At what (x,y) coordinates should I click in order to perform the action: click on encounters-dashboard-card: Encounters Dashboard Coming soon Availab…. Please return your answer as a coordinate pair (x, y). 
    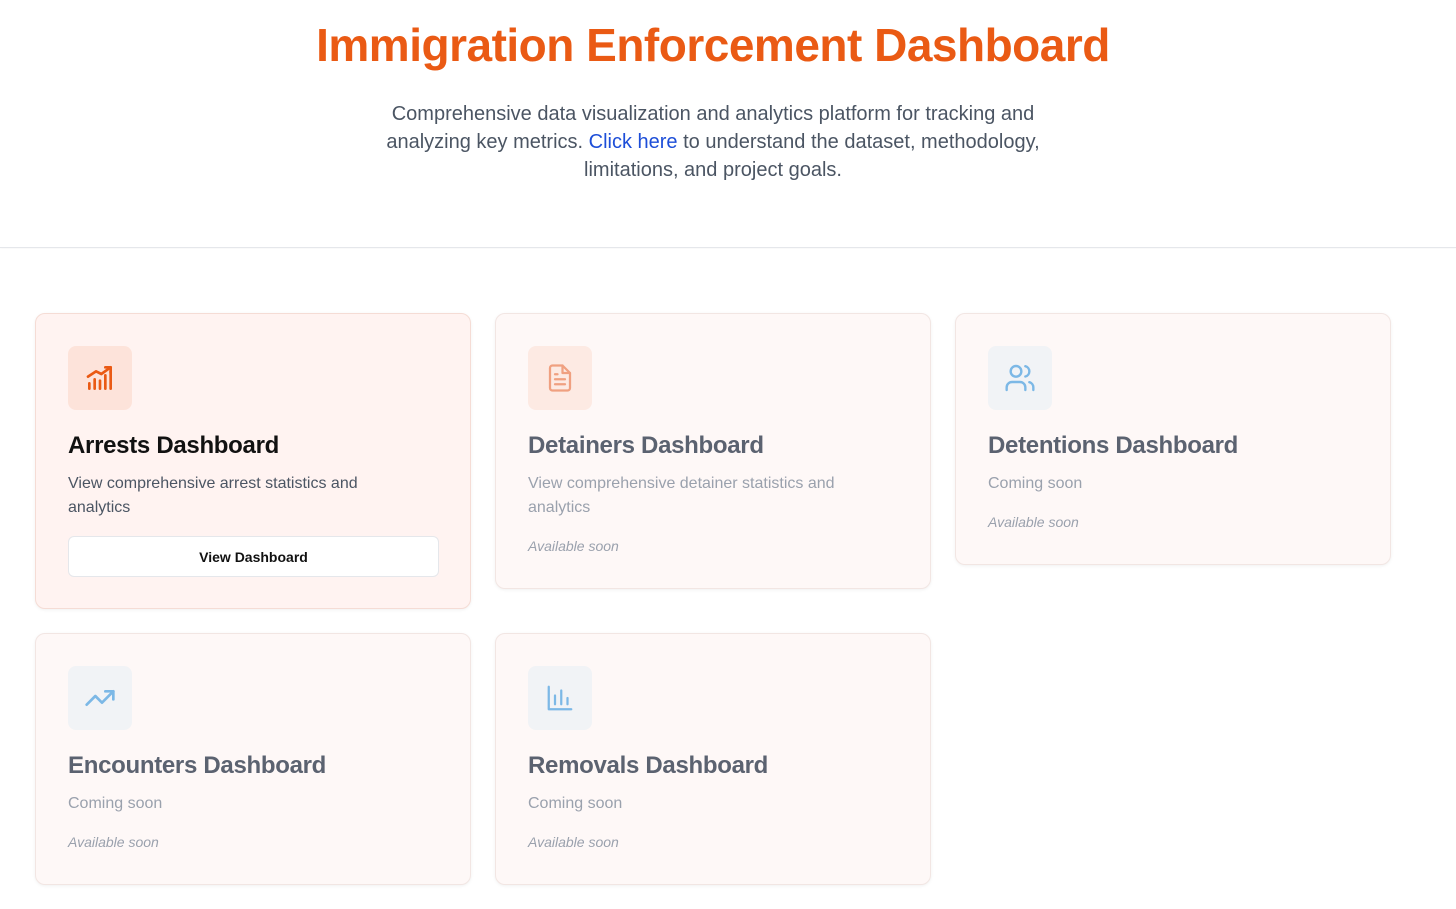
    Looking at the image, I should click on (253, 759).